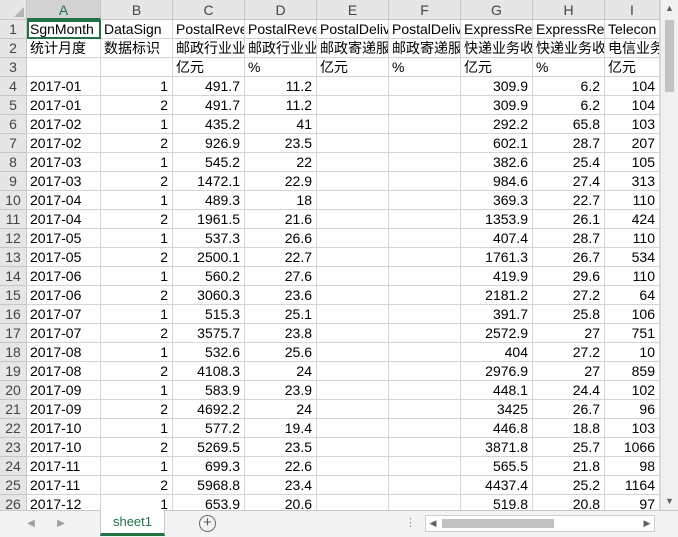 The width and height of the screenshot is (678, 537). I want to click on cell-i4: 104, so click(632, 86).